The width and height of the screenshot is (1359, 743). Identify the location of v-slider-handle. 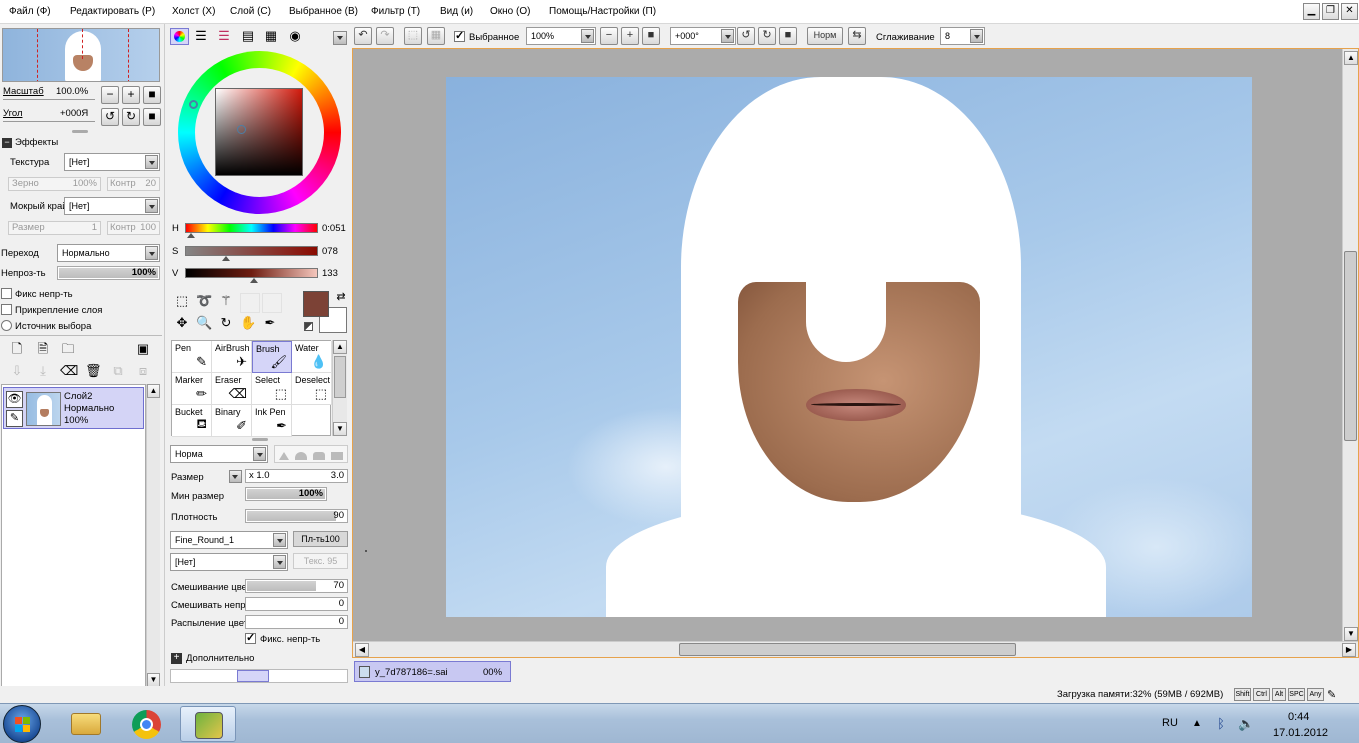
(254, 280).